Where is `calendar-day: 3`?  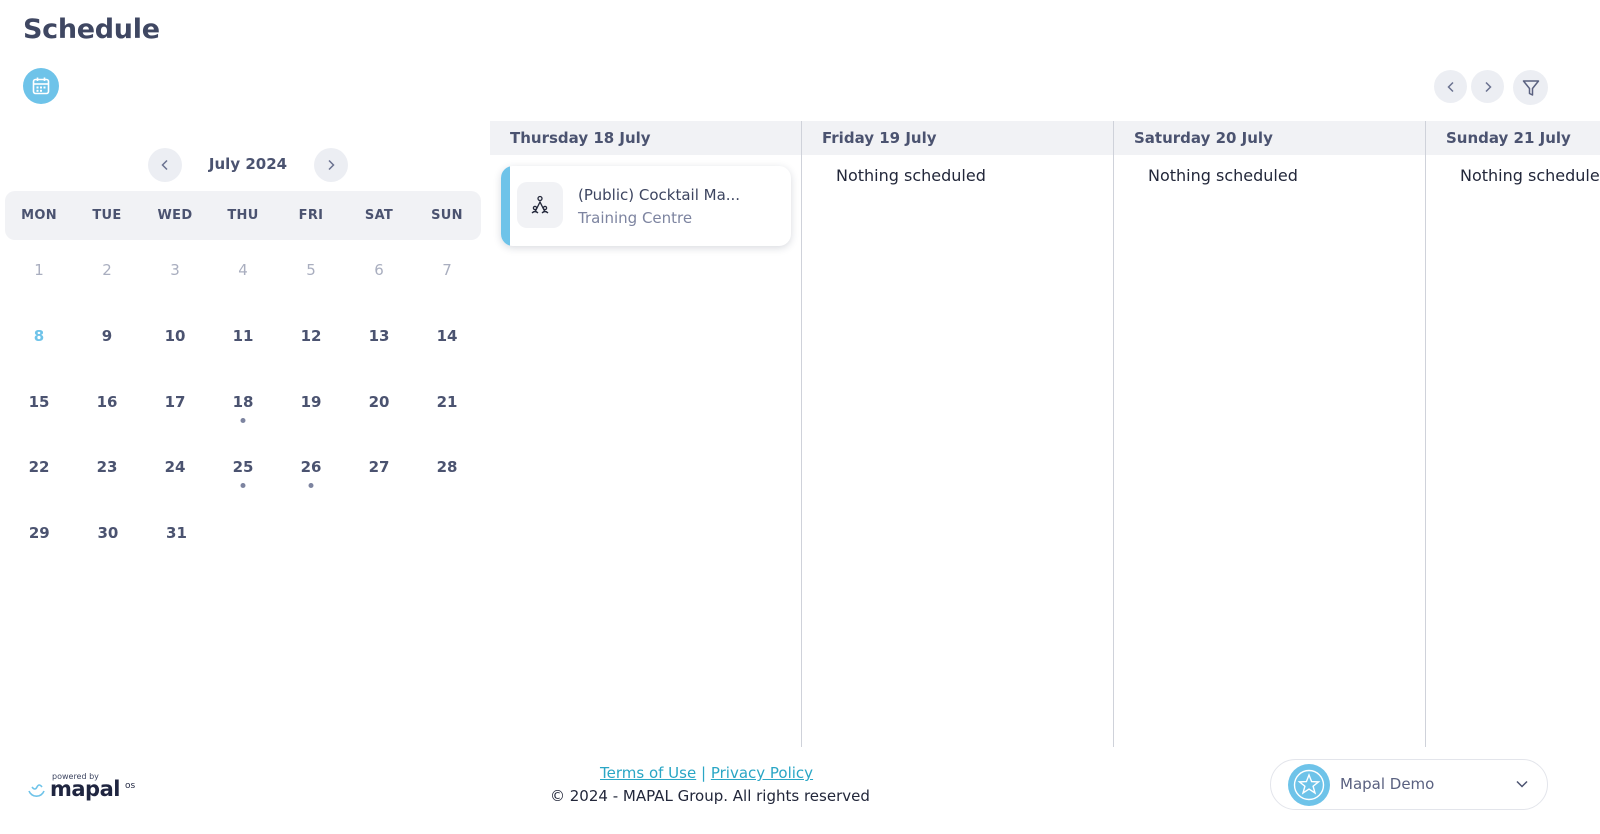 calendar-day: 3 is located at coordinates (175, 270).